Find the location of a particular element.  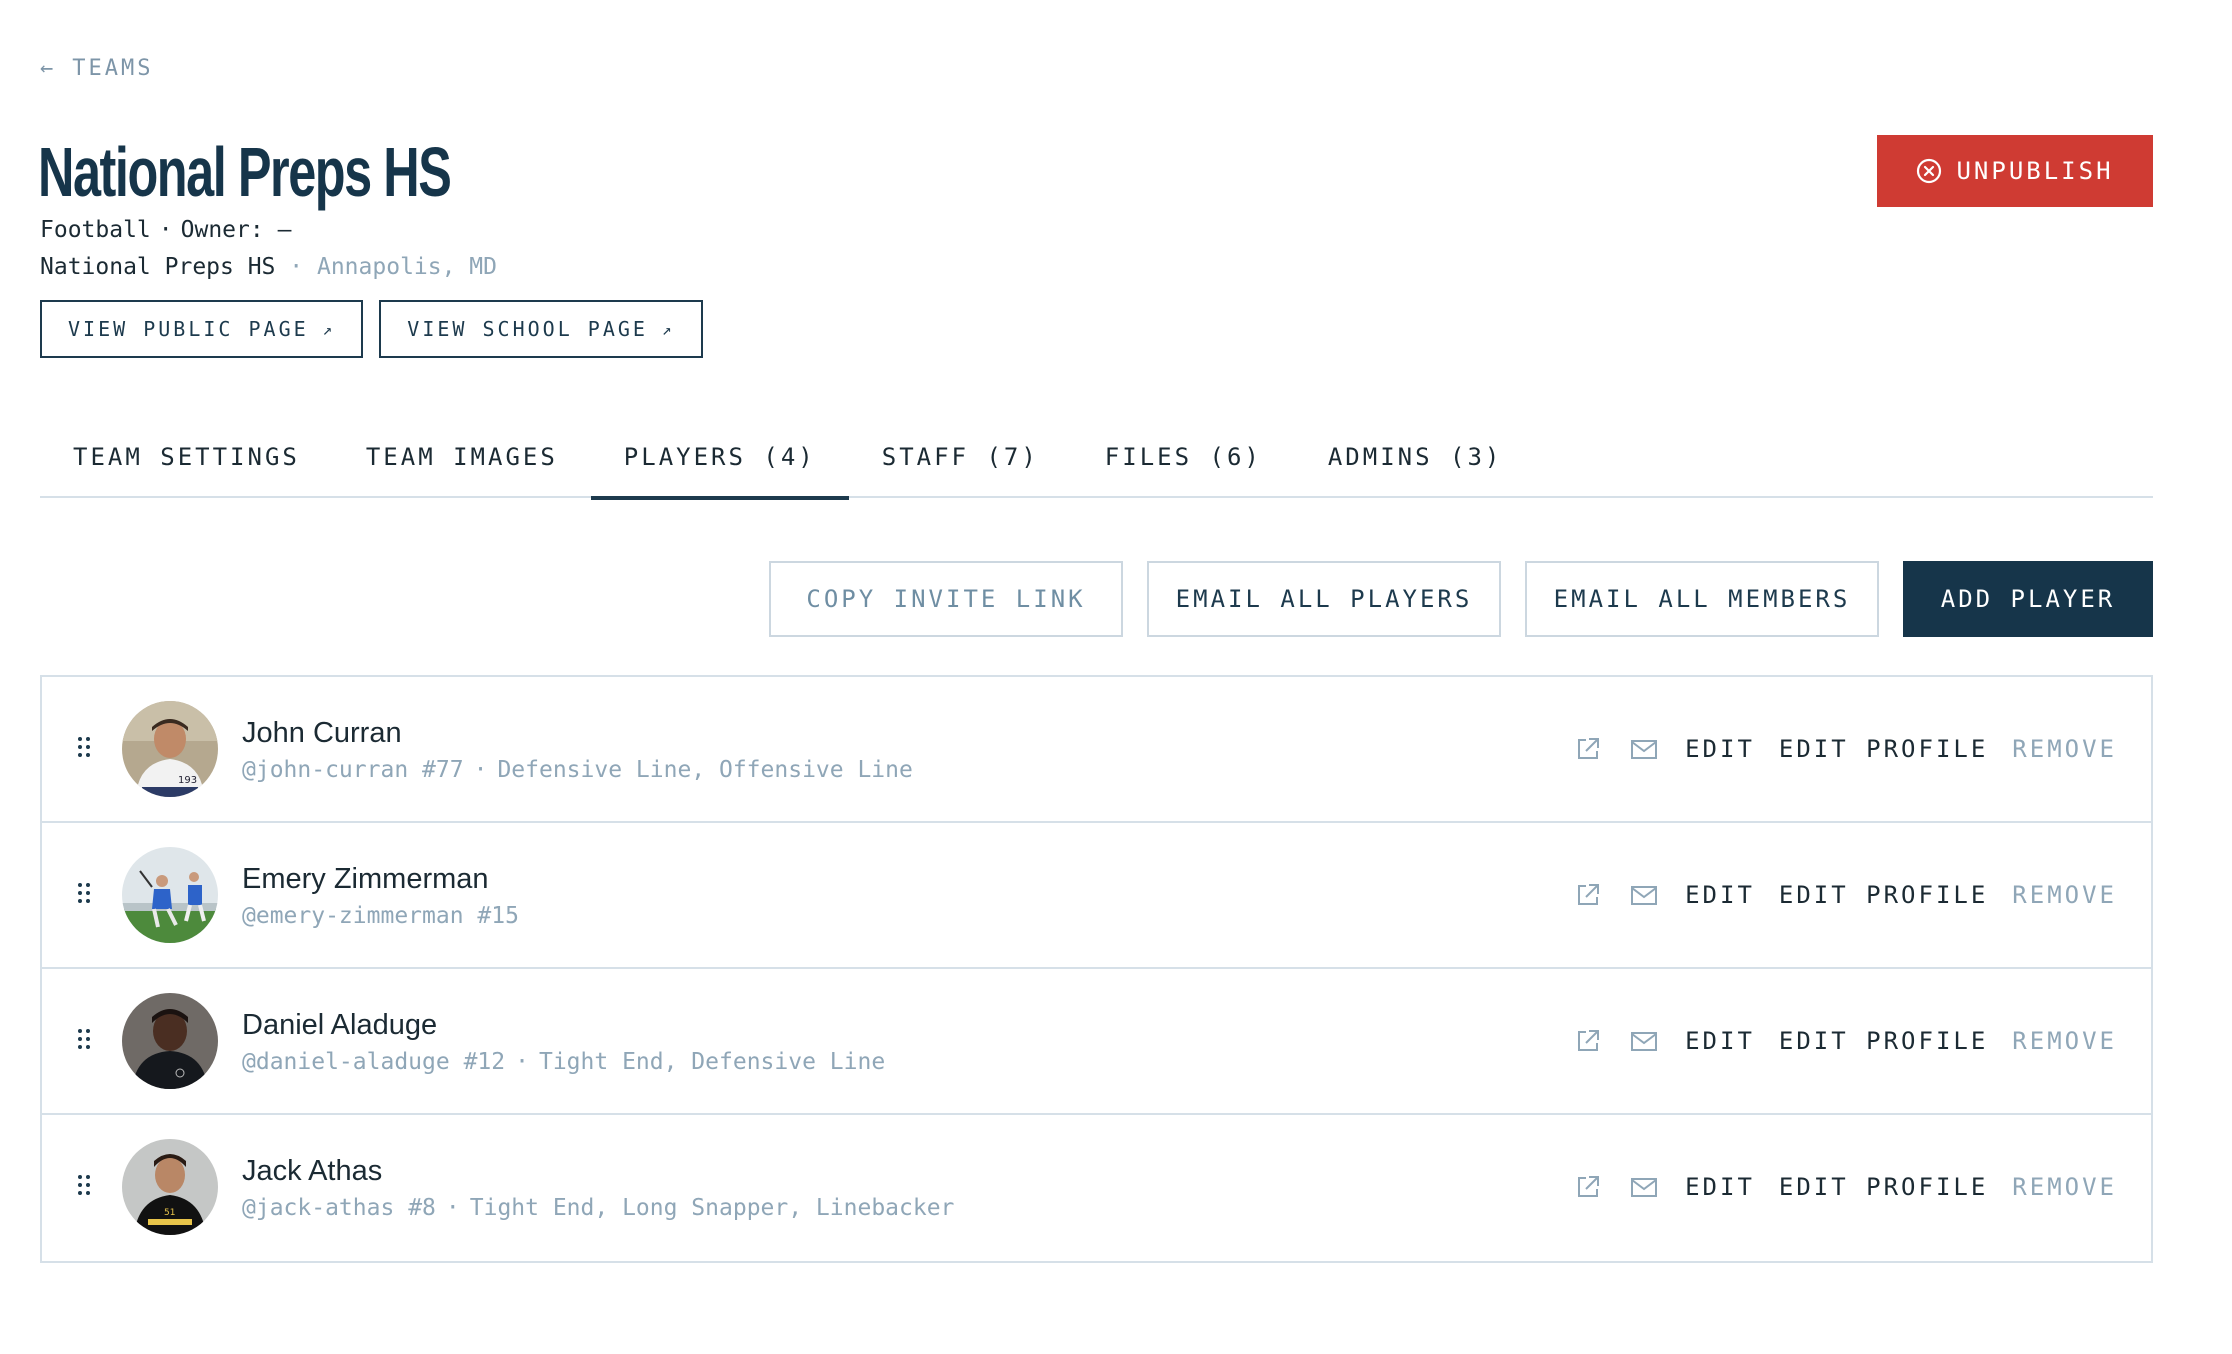

view-school-page-button: VIEW SCHOOL PAGE ↗ is located at coordinates (541, 329).